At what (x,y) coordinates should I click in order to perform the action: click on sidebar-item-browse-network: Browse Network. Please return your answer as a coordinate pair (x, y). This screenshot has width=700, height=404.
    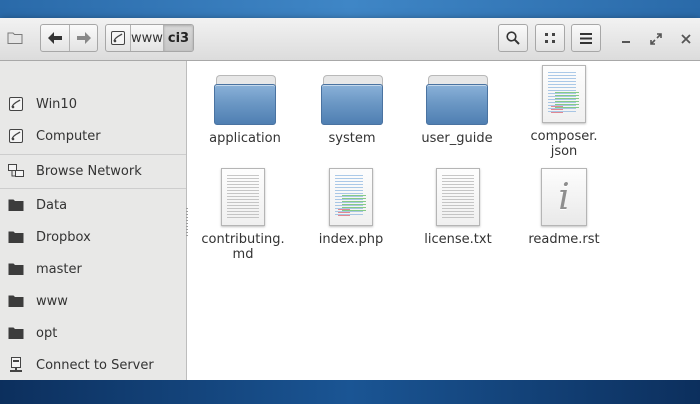
    Looking at the image, I should click on (93, 171).